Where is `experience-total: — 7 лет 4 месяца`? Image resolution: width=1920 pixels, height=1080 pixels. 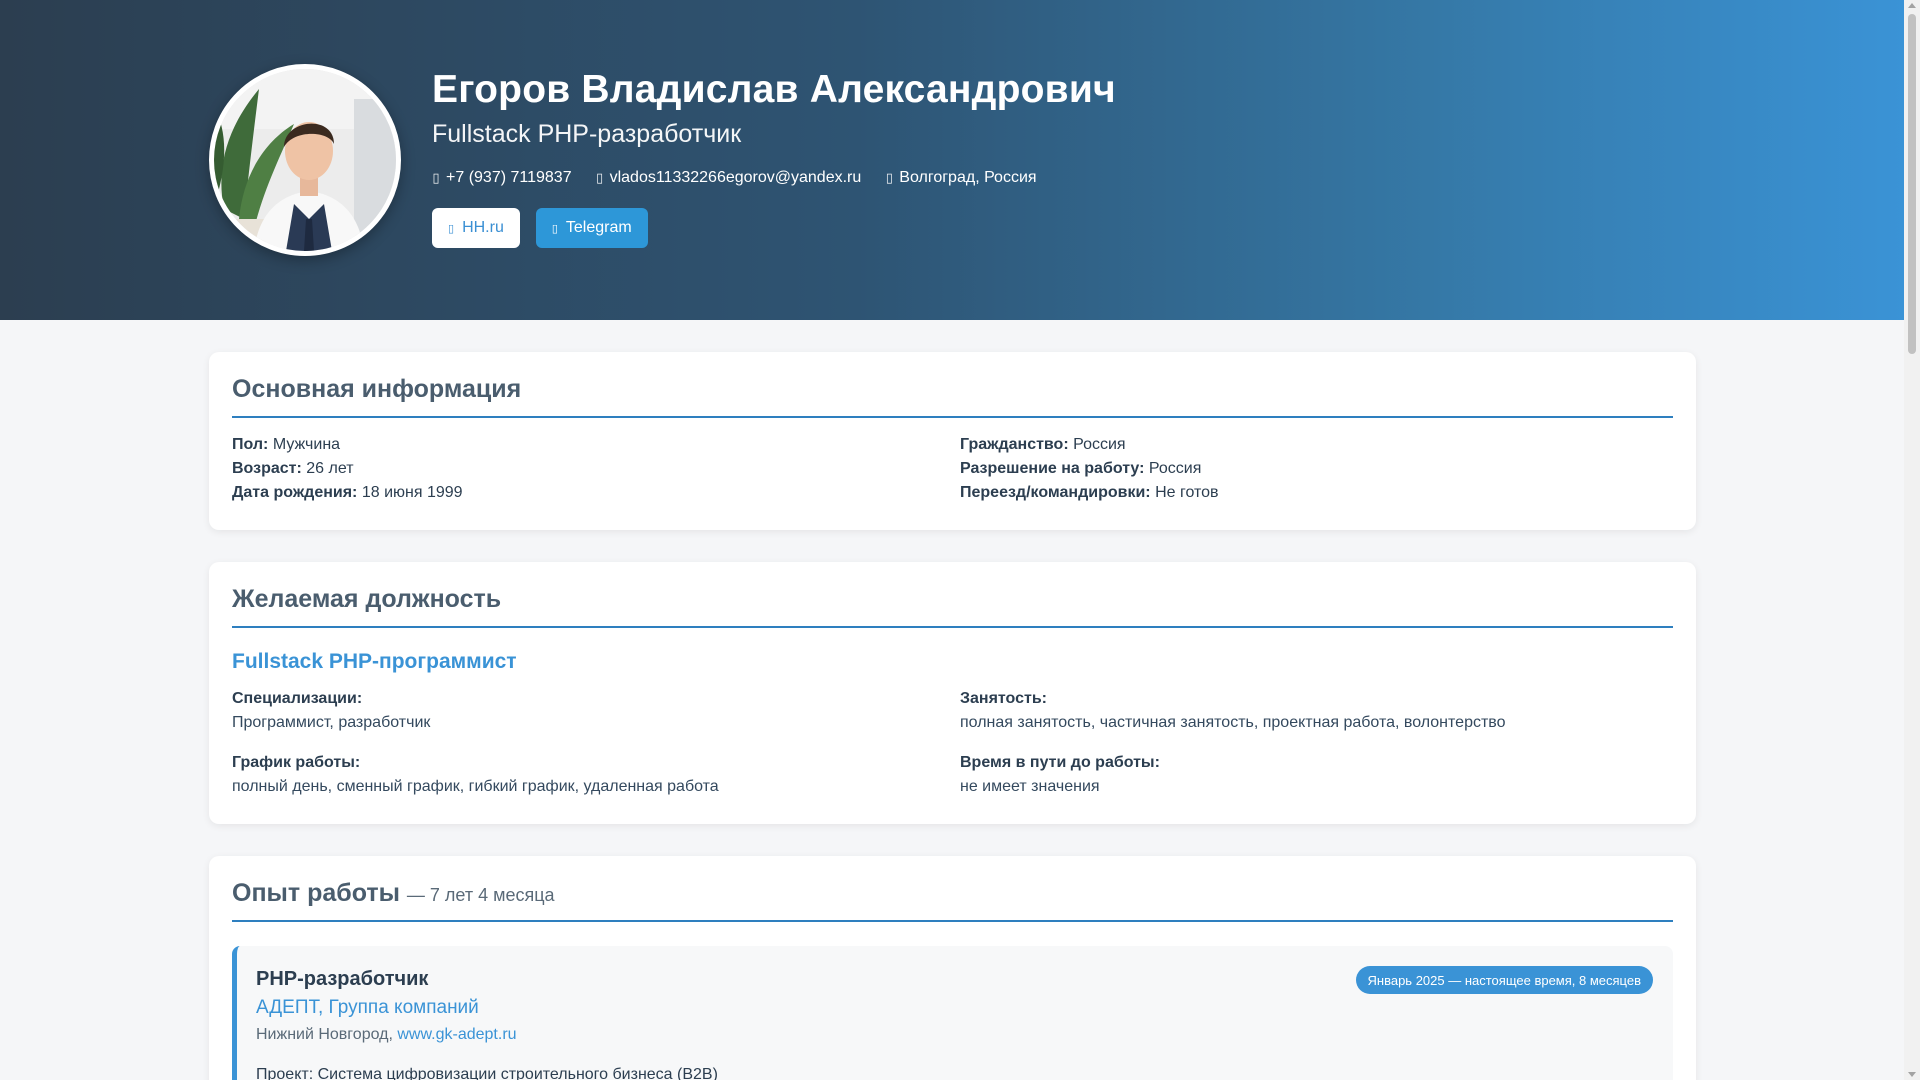
experience-total: — 7 лет 4 месяца is located at coordinates (480, 895).